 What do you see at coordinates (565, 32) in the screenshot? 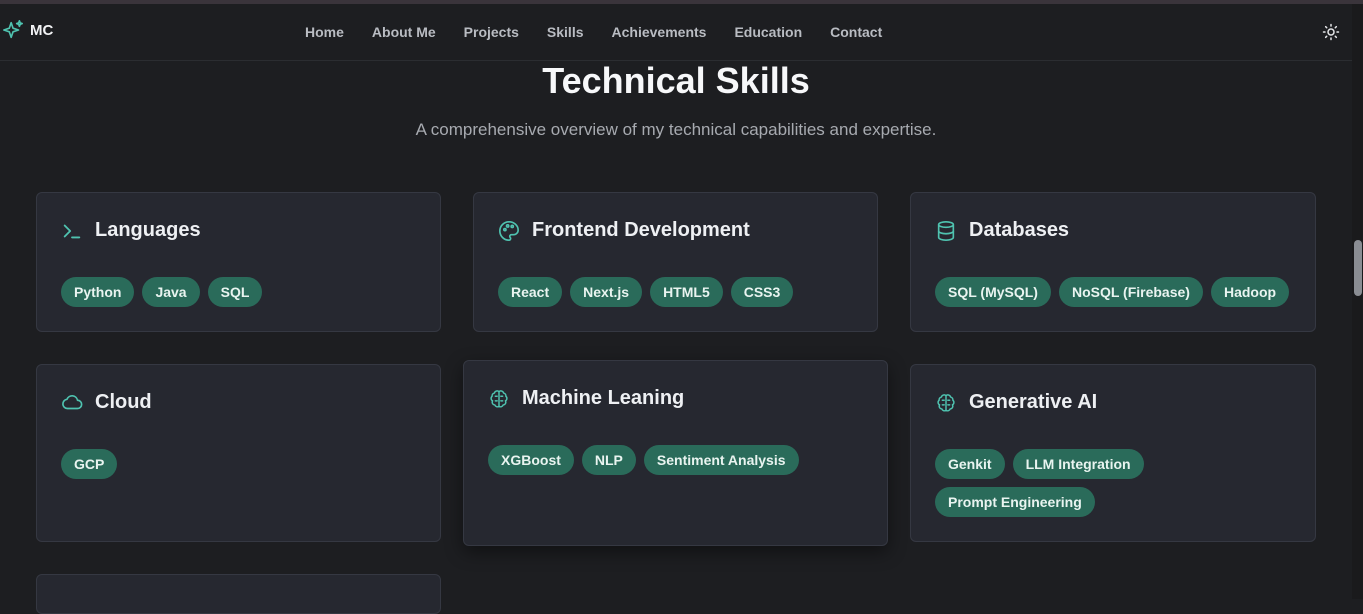
I see `nav-item-skills: Skills` at bounding box center [565, 32].